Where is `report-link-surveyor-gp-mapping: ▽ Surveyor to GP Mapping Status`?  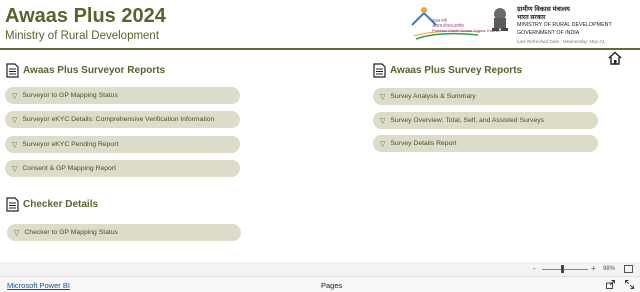 report-link-surveyor-gp-mapping: ▽ Surveyor to GP Mapping Status is located at coordinates (122, 95).